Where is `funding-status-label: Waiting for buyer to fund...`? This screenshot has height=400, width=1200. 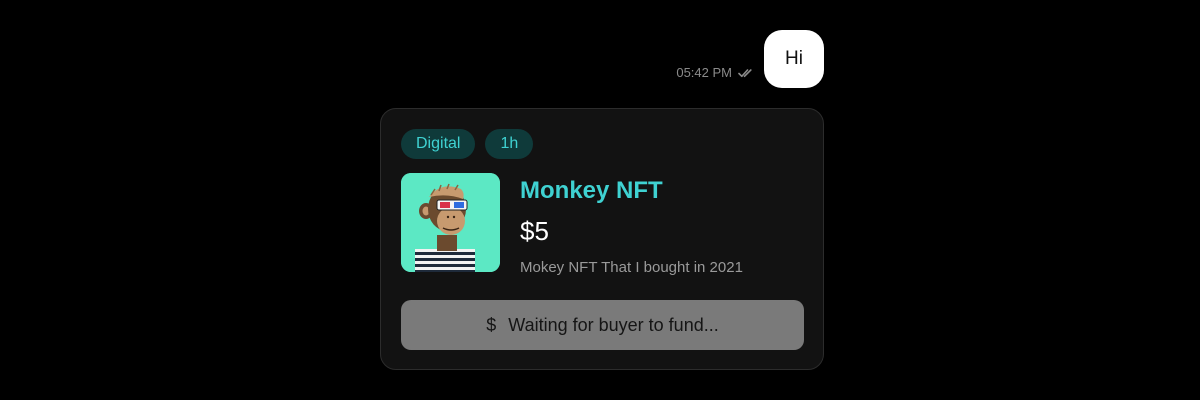 funding-status-label: Waiting for buyer to fund... is located at coordinates (613, 324).